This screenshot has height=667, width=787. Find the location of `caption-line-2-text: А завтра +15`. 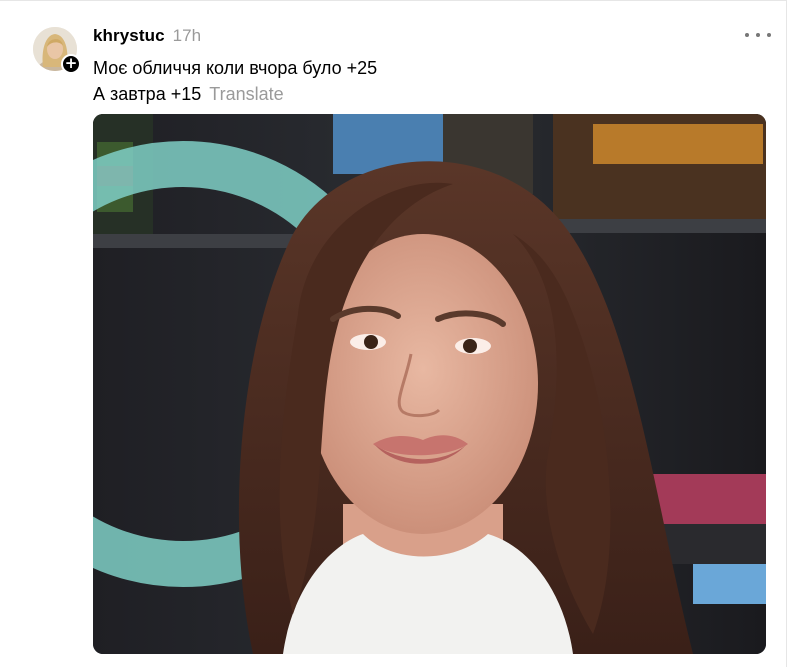

caption-line-2-text: А завтра +15 is located at coordinates (147, 94).